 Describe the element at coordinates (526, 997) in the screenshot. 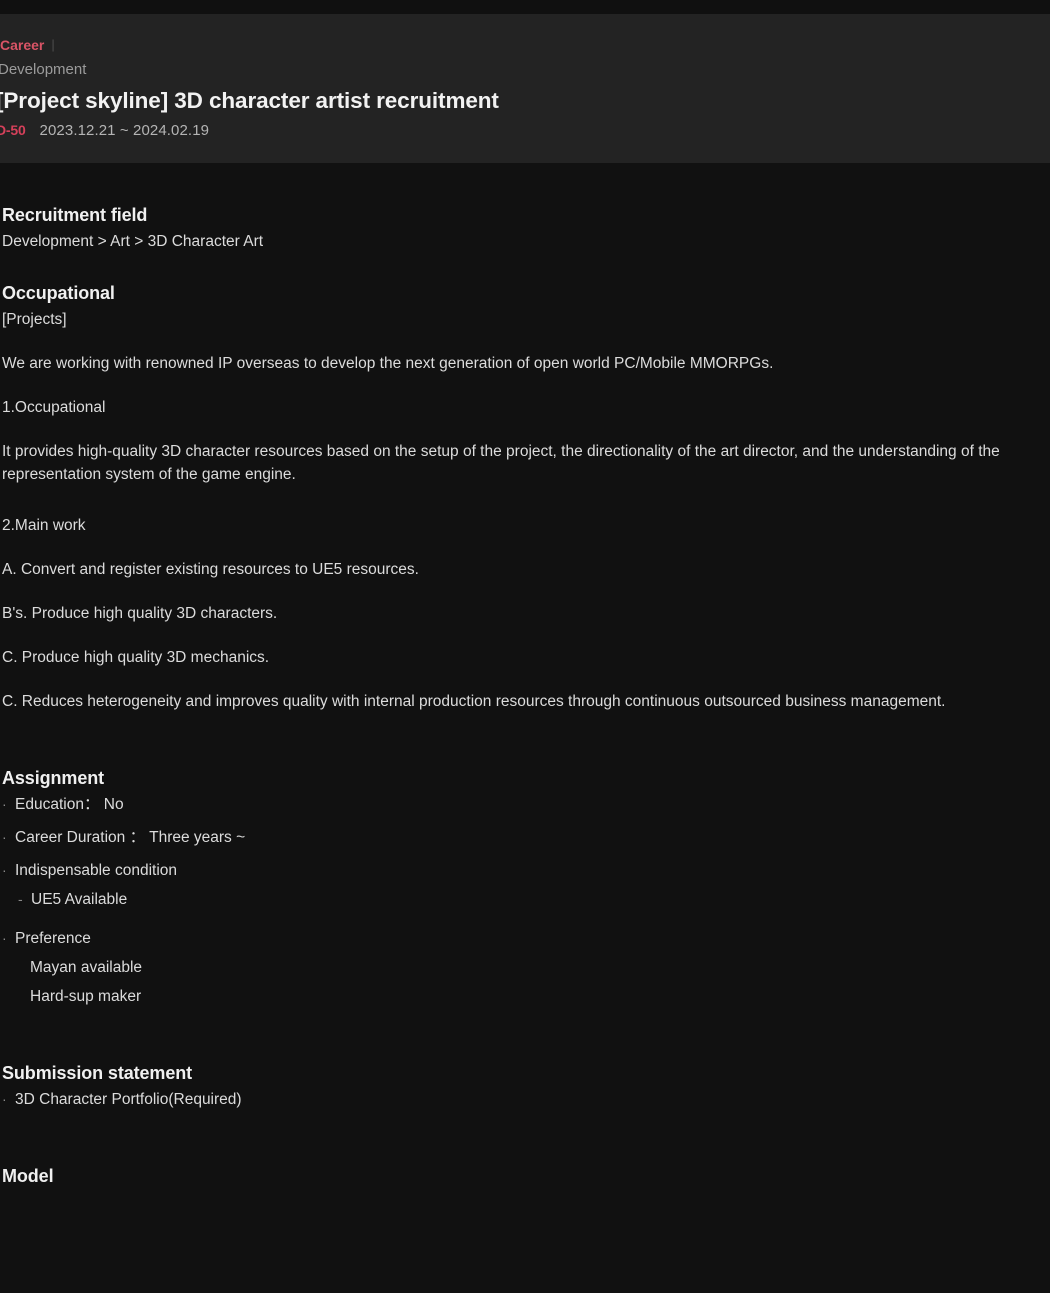

I see `list-item: Hard-sup maker` at that location.